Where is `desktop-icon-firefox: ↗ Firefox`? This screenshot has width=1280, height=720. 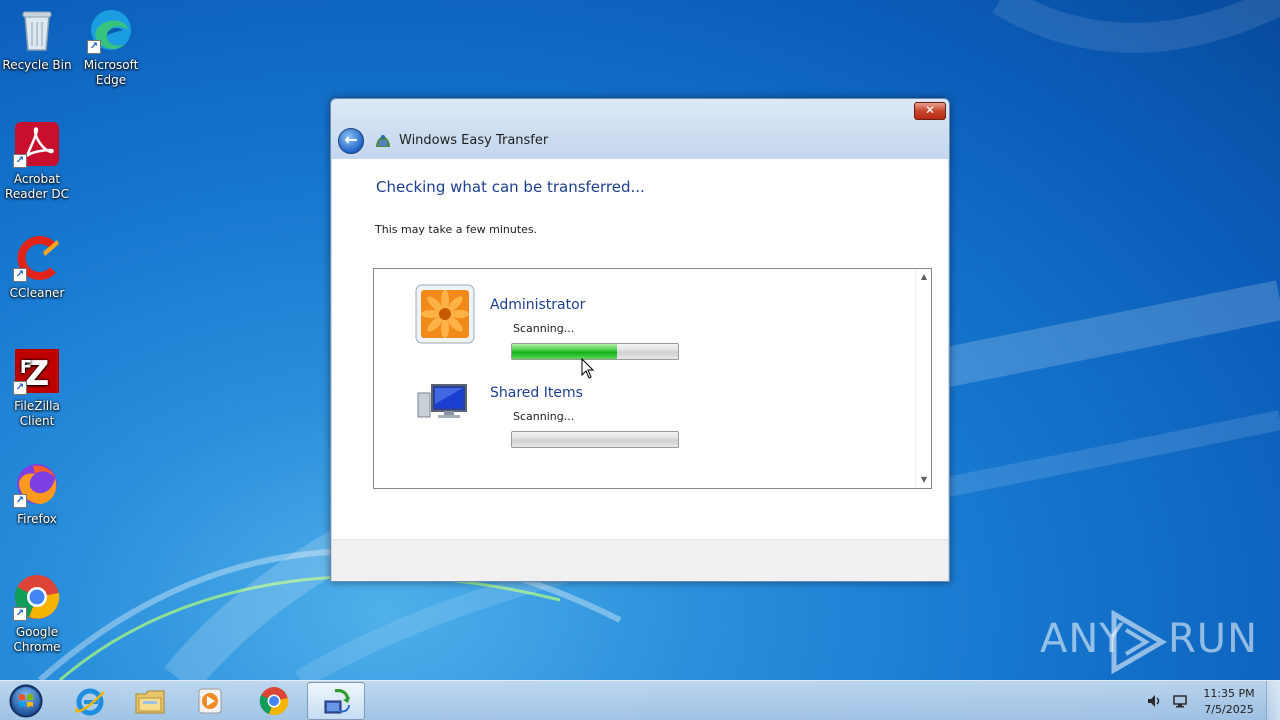 desktop-icon-firefox: ↗ Firefox is located at coordinates (37, 493).